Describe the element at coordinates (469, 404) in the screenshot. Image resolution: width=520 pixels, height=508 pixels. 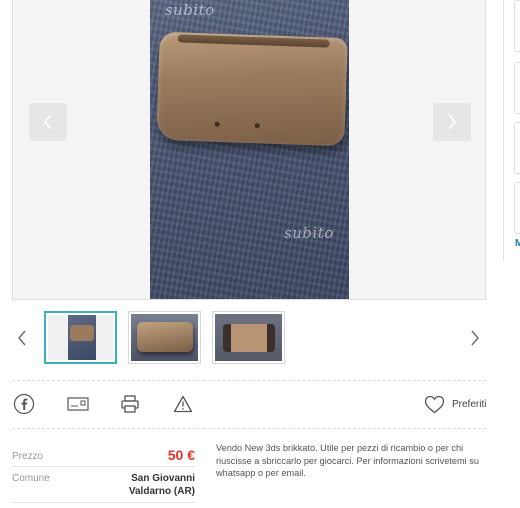
I see `favorites-label: Preferiti` at that location.